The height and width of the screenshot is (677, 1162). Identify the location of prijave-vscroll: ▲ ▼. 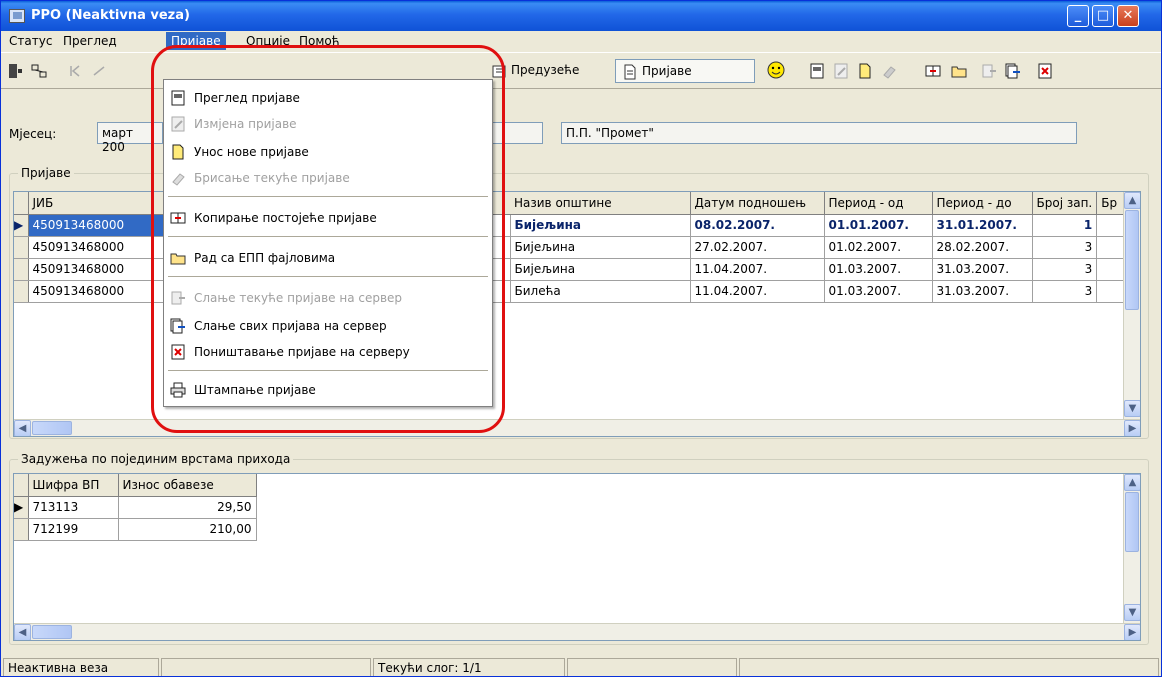
(1131, 305).